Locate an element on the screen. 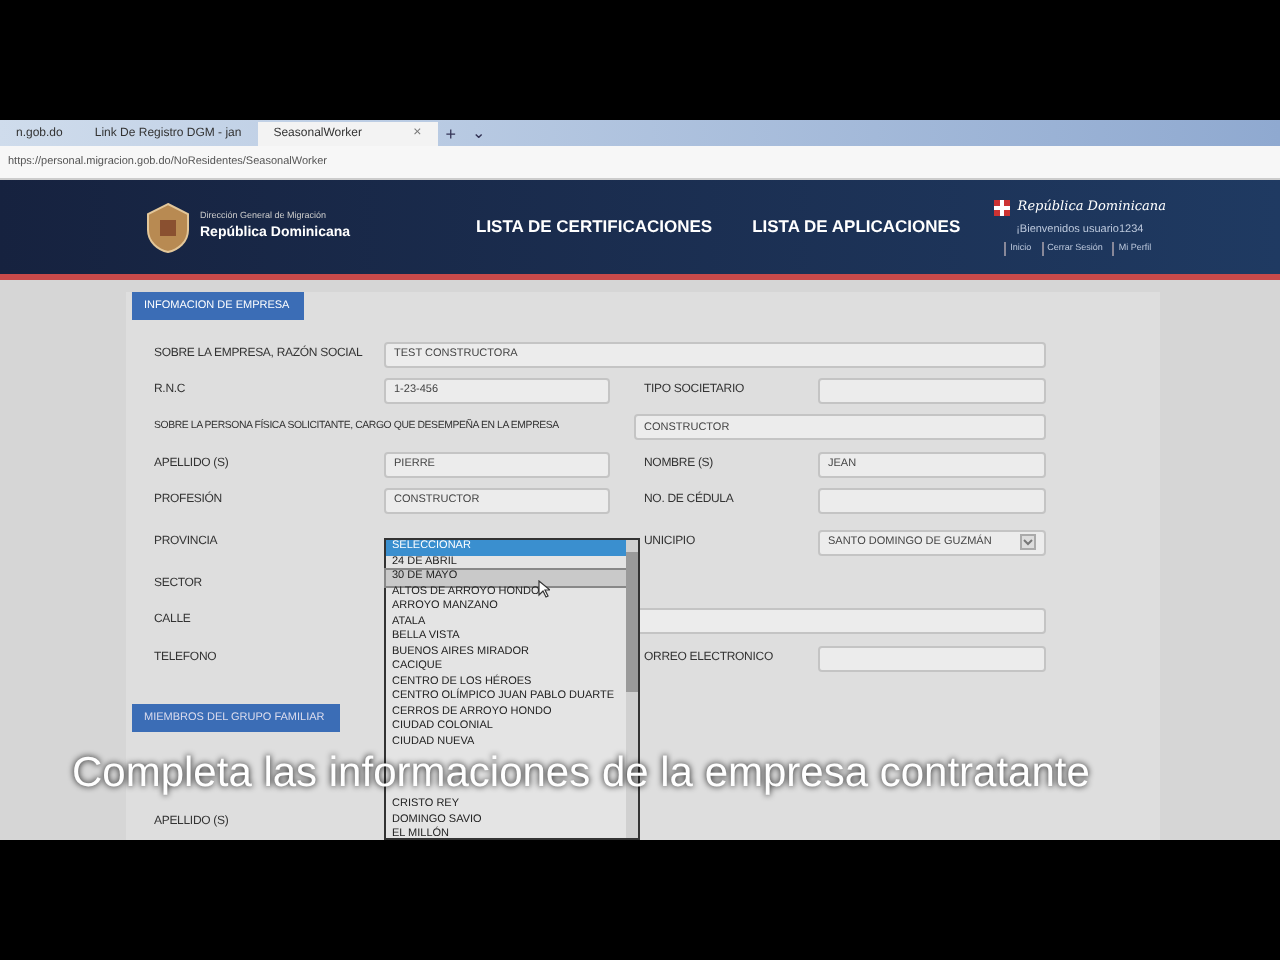 The height and width of the screenshot is (960, 1280). new-tab-button: + is located at coordinates (450, 134).